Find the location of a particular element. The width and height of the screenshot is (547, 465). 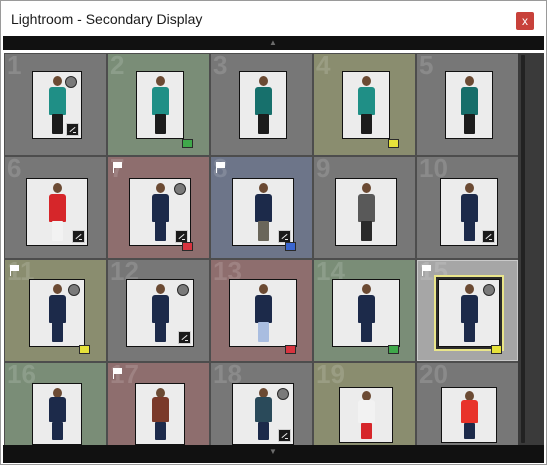

cell-index-number: 3 is located at coordinates (220, 66).